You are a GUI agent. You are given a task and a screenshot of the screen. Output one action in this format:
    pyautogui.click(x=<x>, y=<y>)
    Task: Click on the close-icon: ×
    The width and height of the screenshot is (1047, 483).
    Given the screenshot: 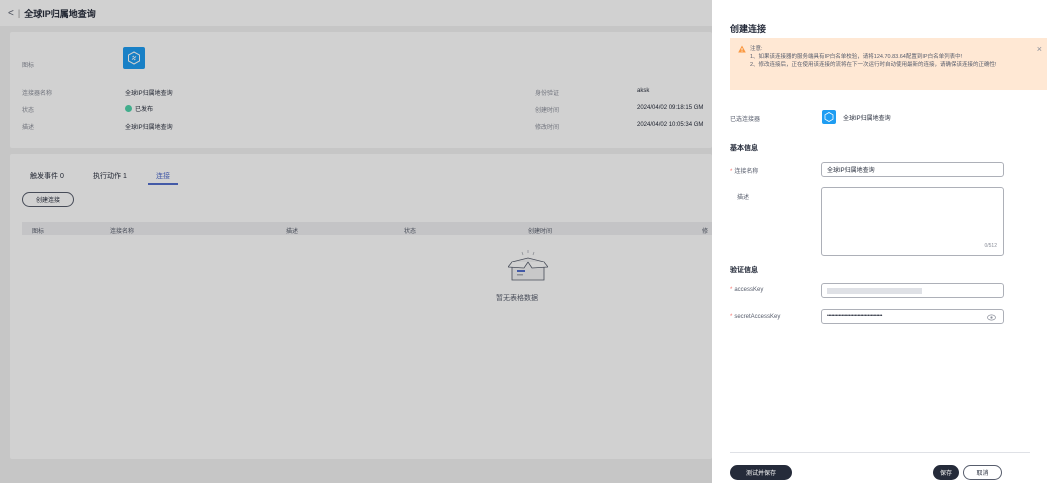 What is the action you would take?
    pyautogui.click(x=1039, y=49)
    